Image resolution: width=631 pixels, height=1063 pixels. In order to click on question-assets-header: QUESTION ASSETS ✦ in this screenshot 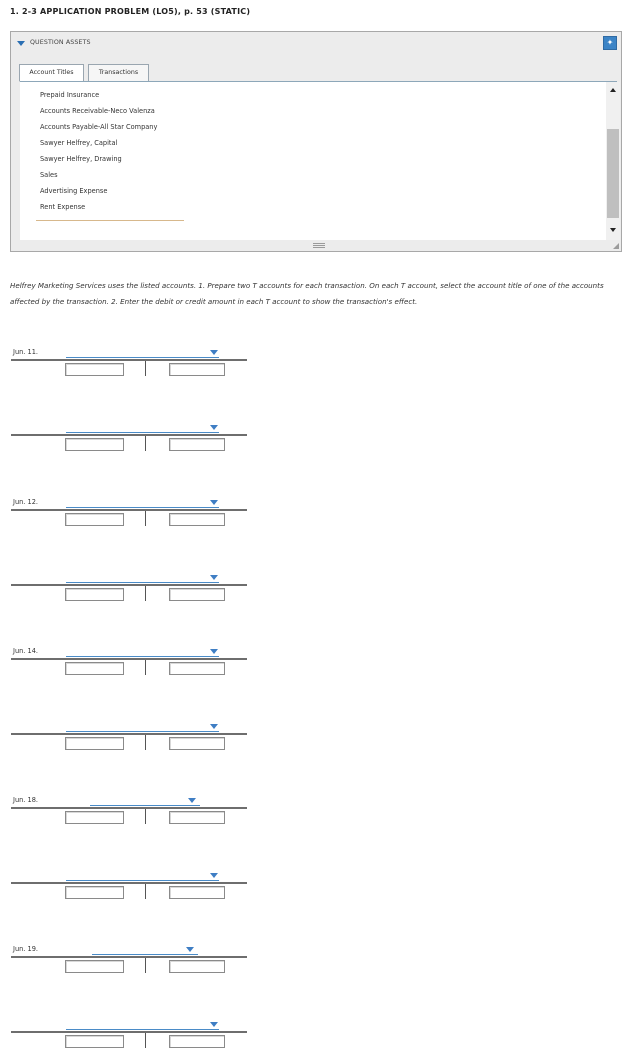, I will do `click(316, 43)`.